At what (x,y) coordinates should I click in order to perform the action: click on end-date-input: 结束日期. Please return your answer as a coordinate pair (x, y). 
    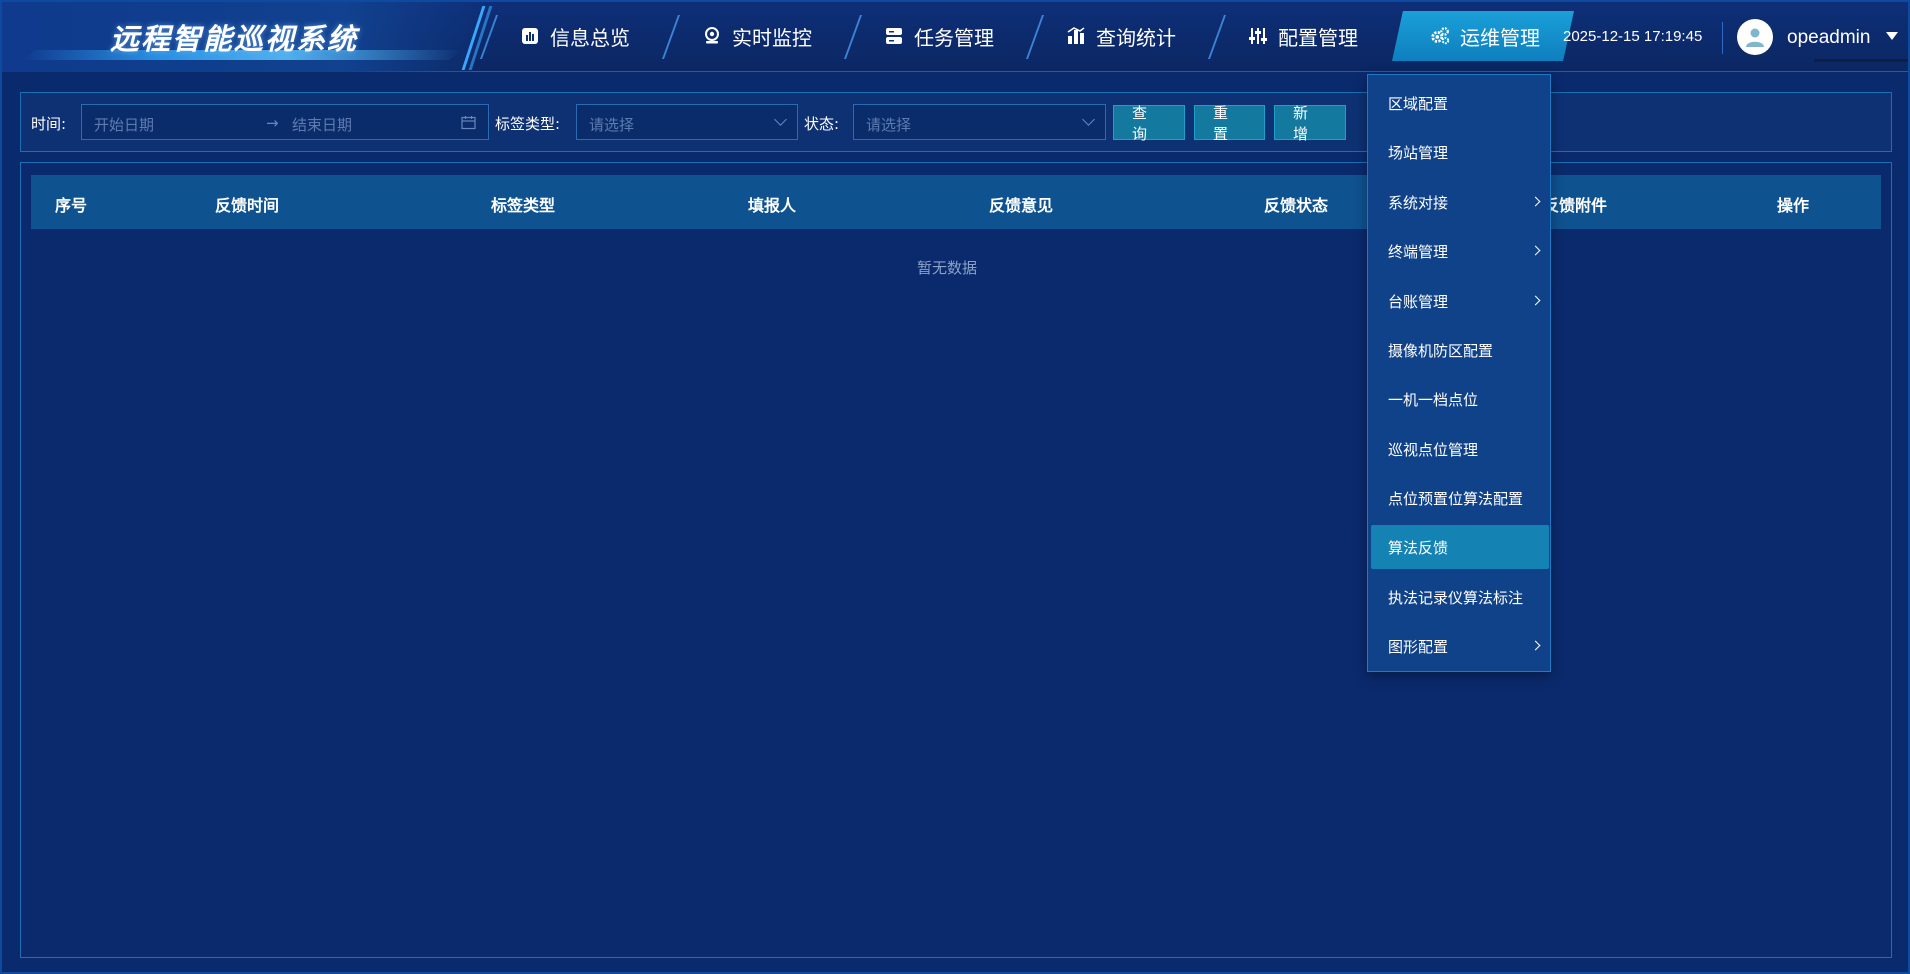
    Looking at the image, I should click on (322, 124).